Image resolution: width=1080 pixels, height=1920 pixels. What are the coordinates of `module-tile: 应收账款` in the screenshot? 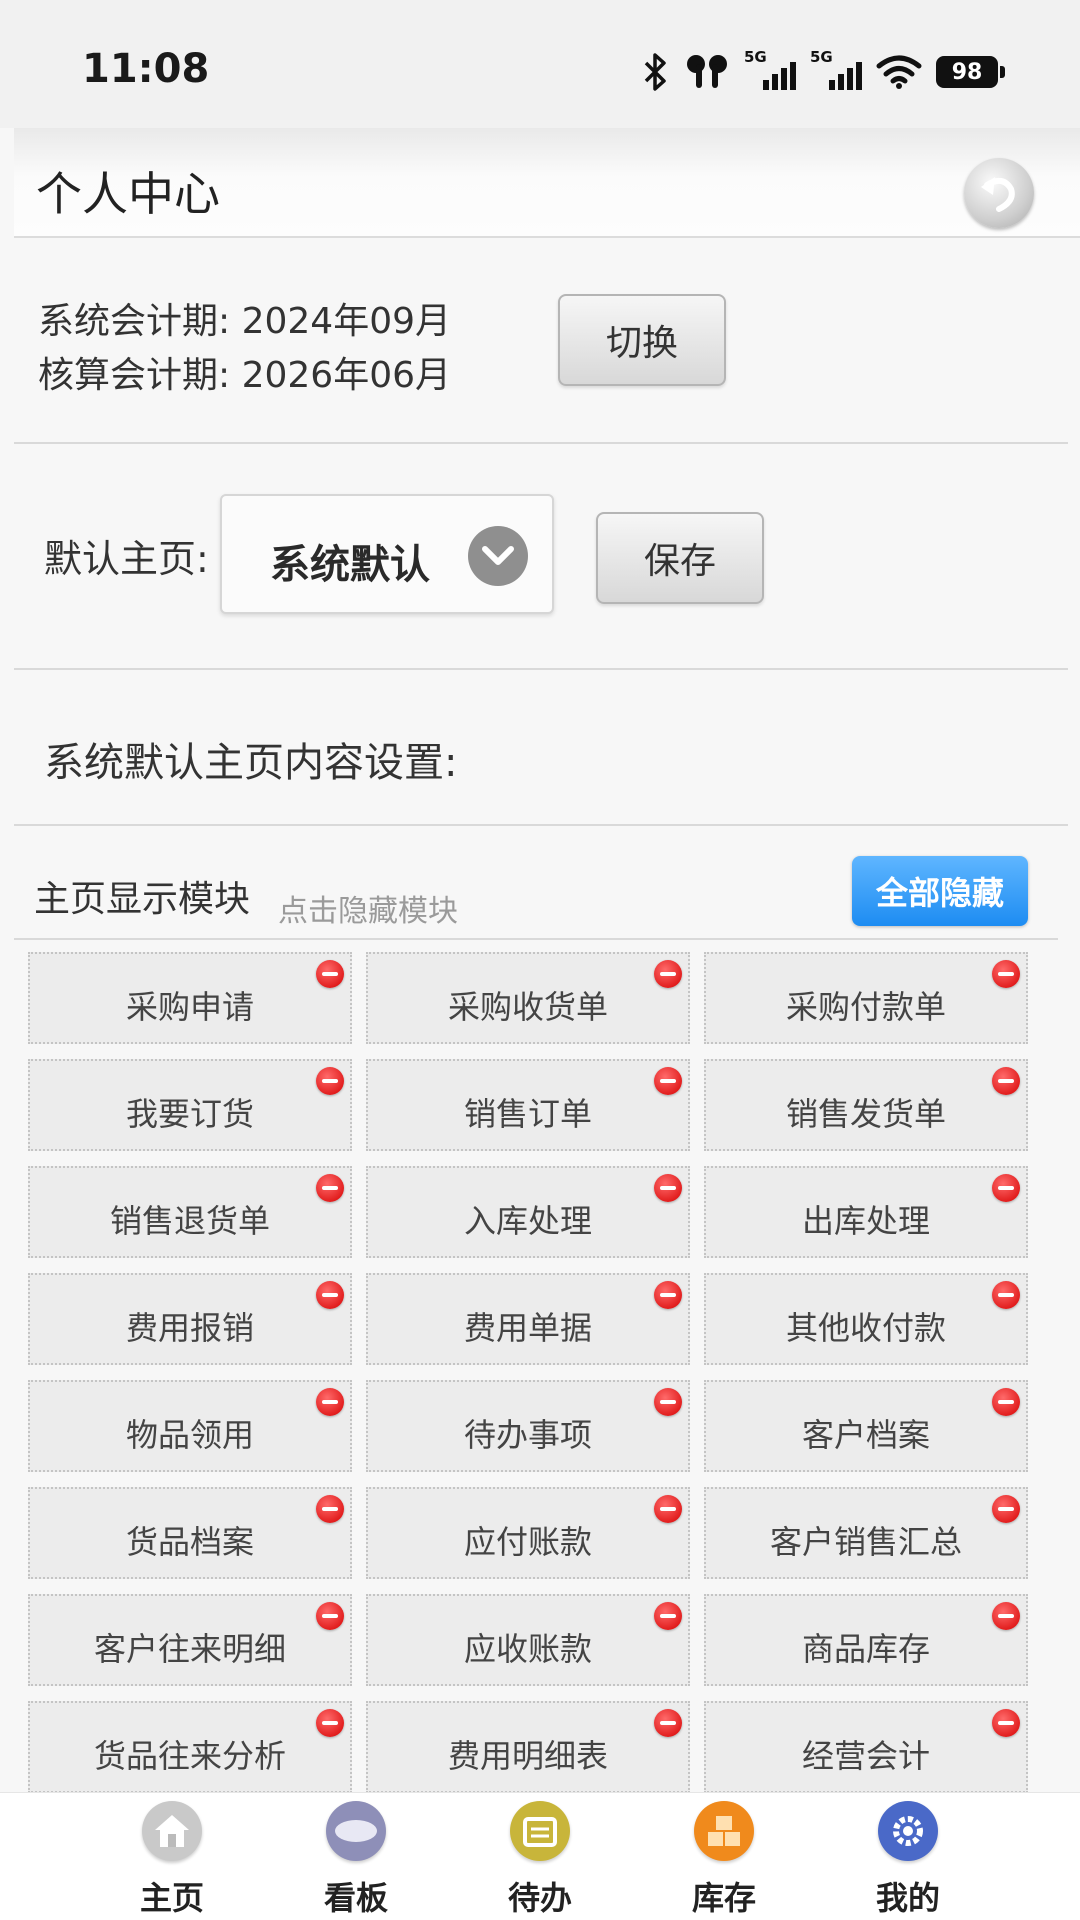 It's located at (528, 1640).